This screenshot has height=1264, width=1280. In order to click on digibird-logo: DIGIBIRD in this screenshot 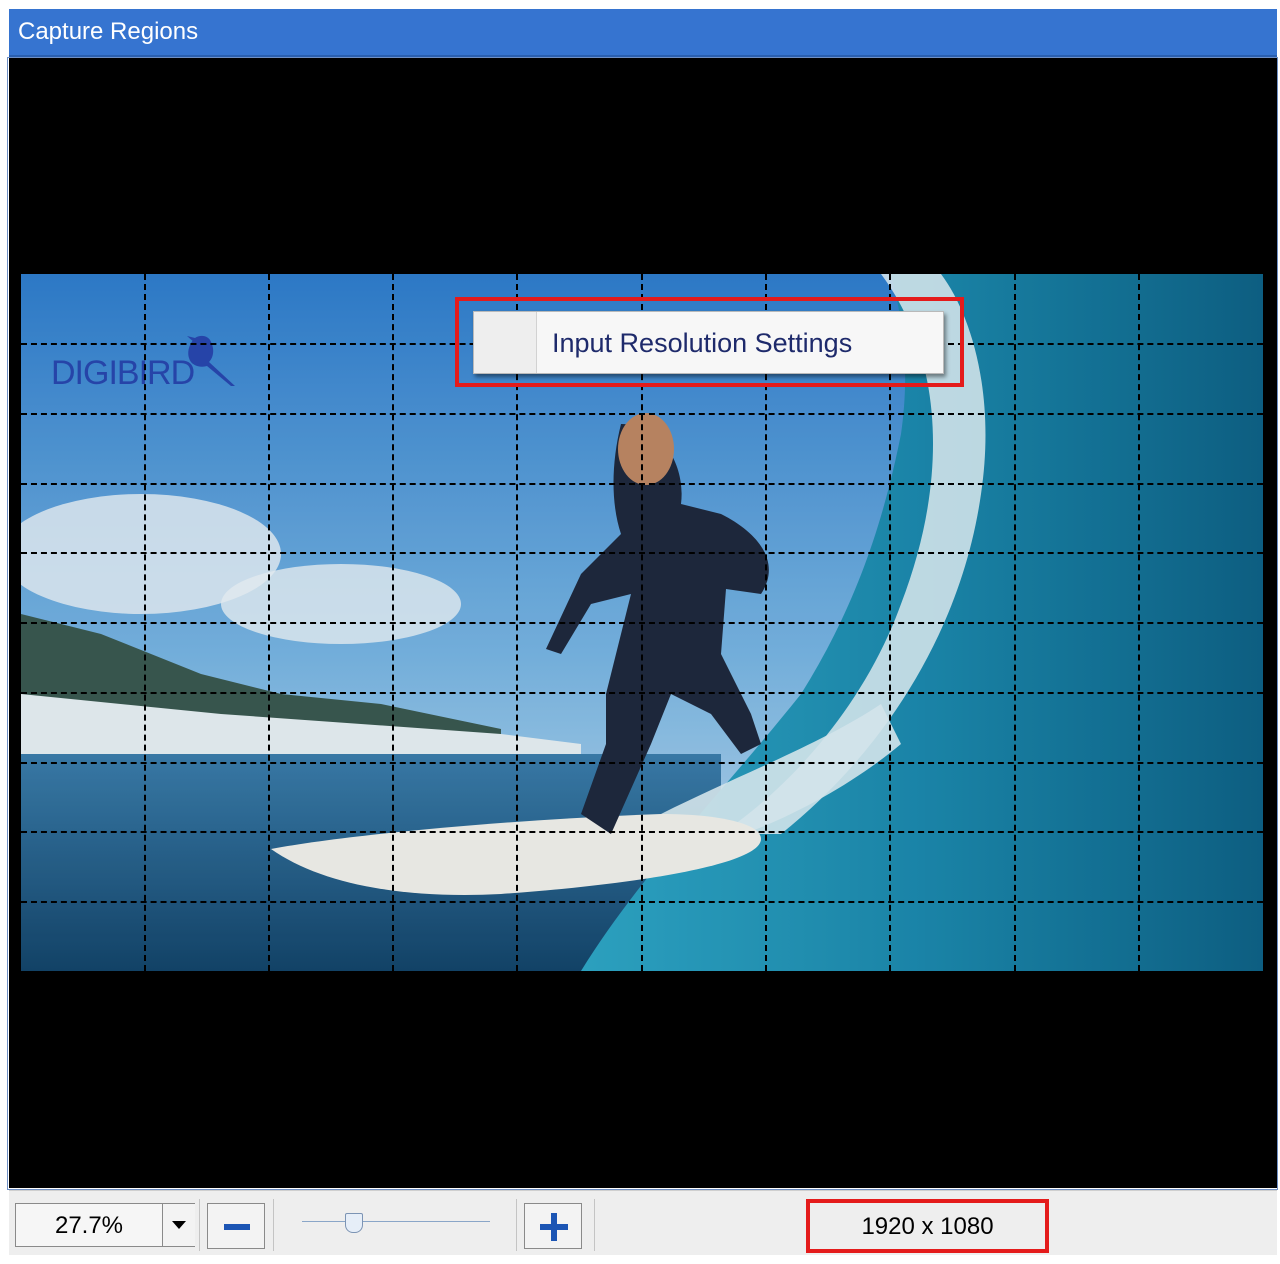, I will do `click(151, 363)`.